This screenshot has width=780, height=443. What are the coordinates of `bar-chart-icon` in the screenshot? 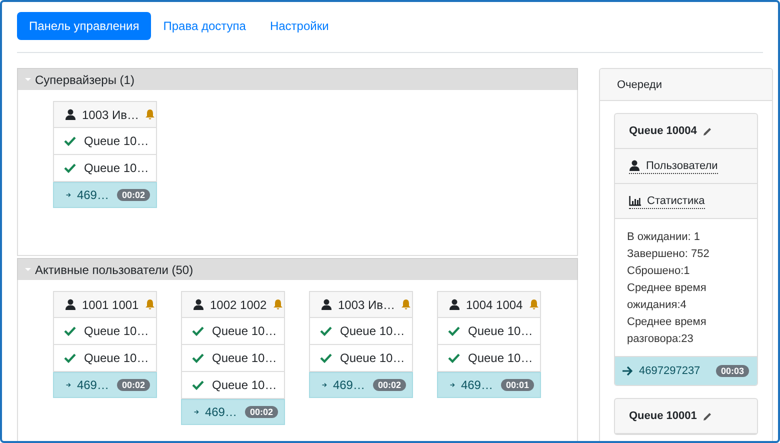 It's located at (635, 201).